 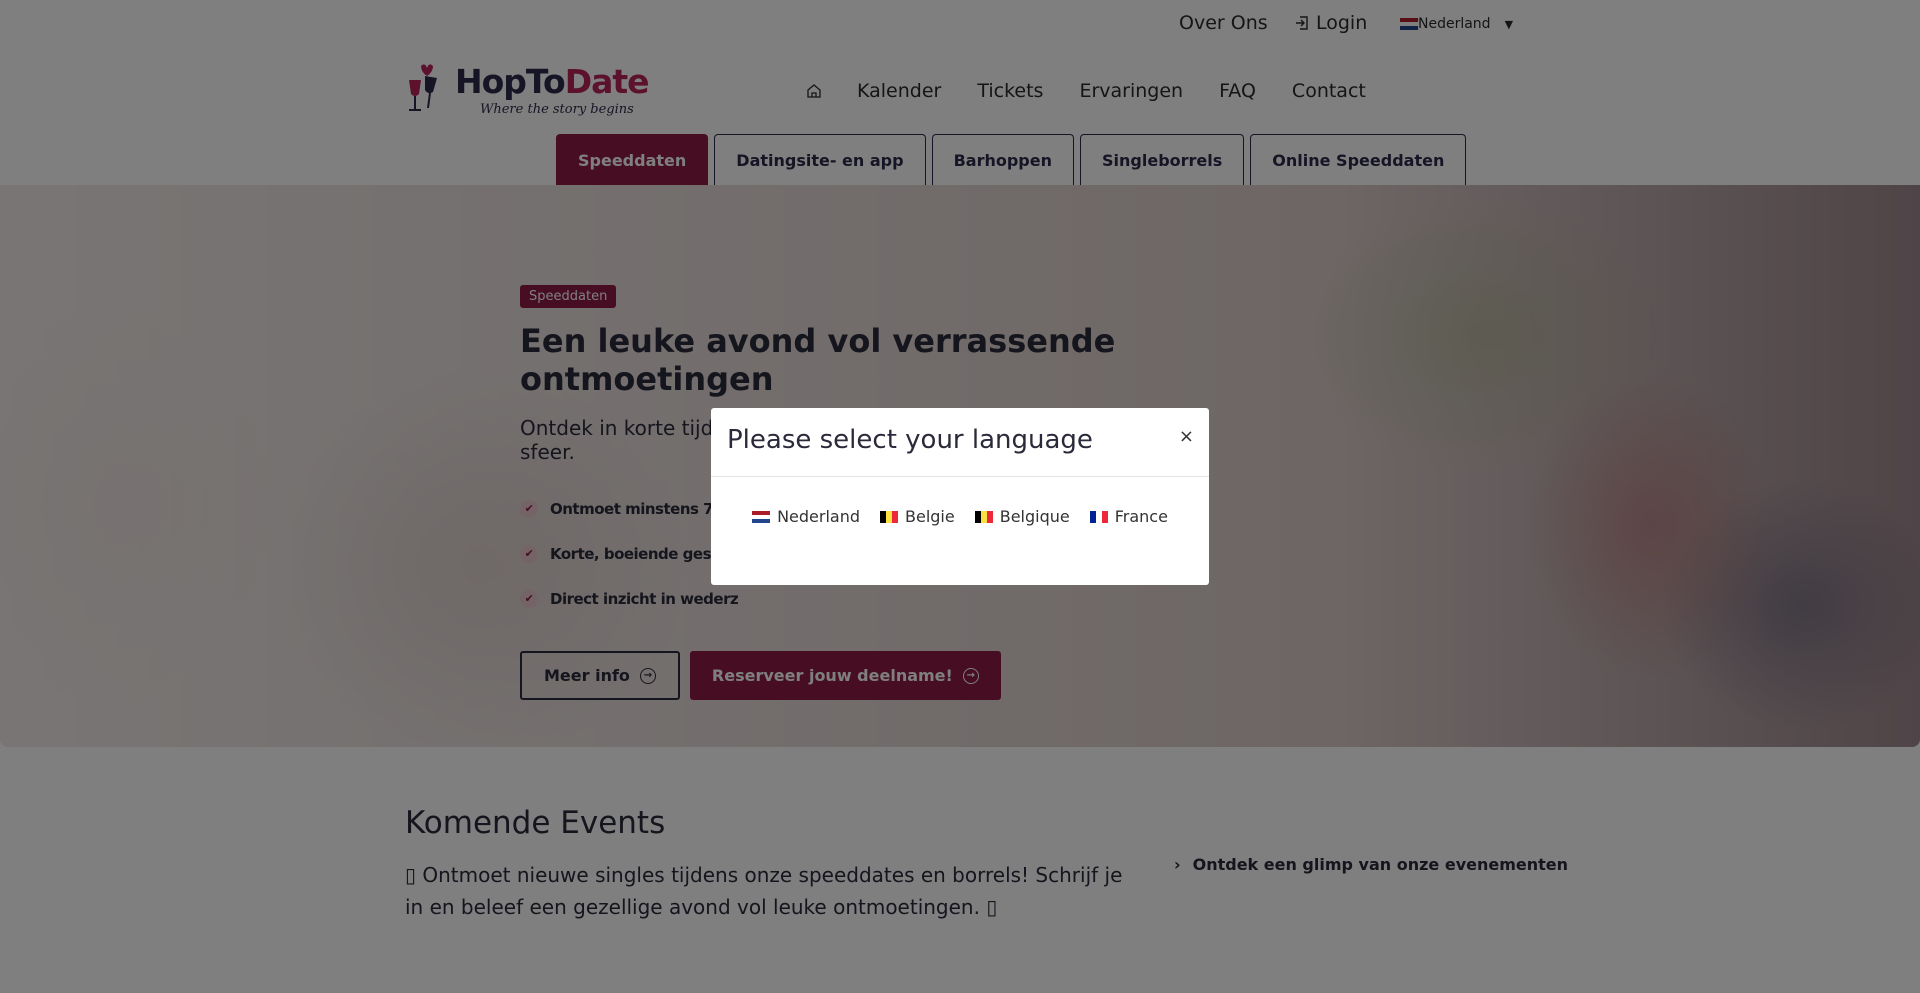 I want to click on language-options: Nederland Belgie Belgique France, so click(x=960, y=516).